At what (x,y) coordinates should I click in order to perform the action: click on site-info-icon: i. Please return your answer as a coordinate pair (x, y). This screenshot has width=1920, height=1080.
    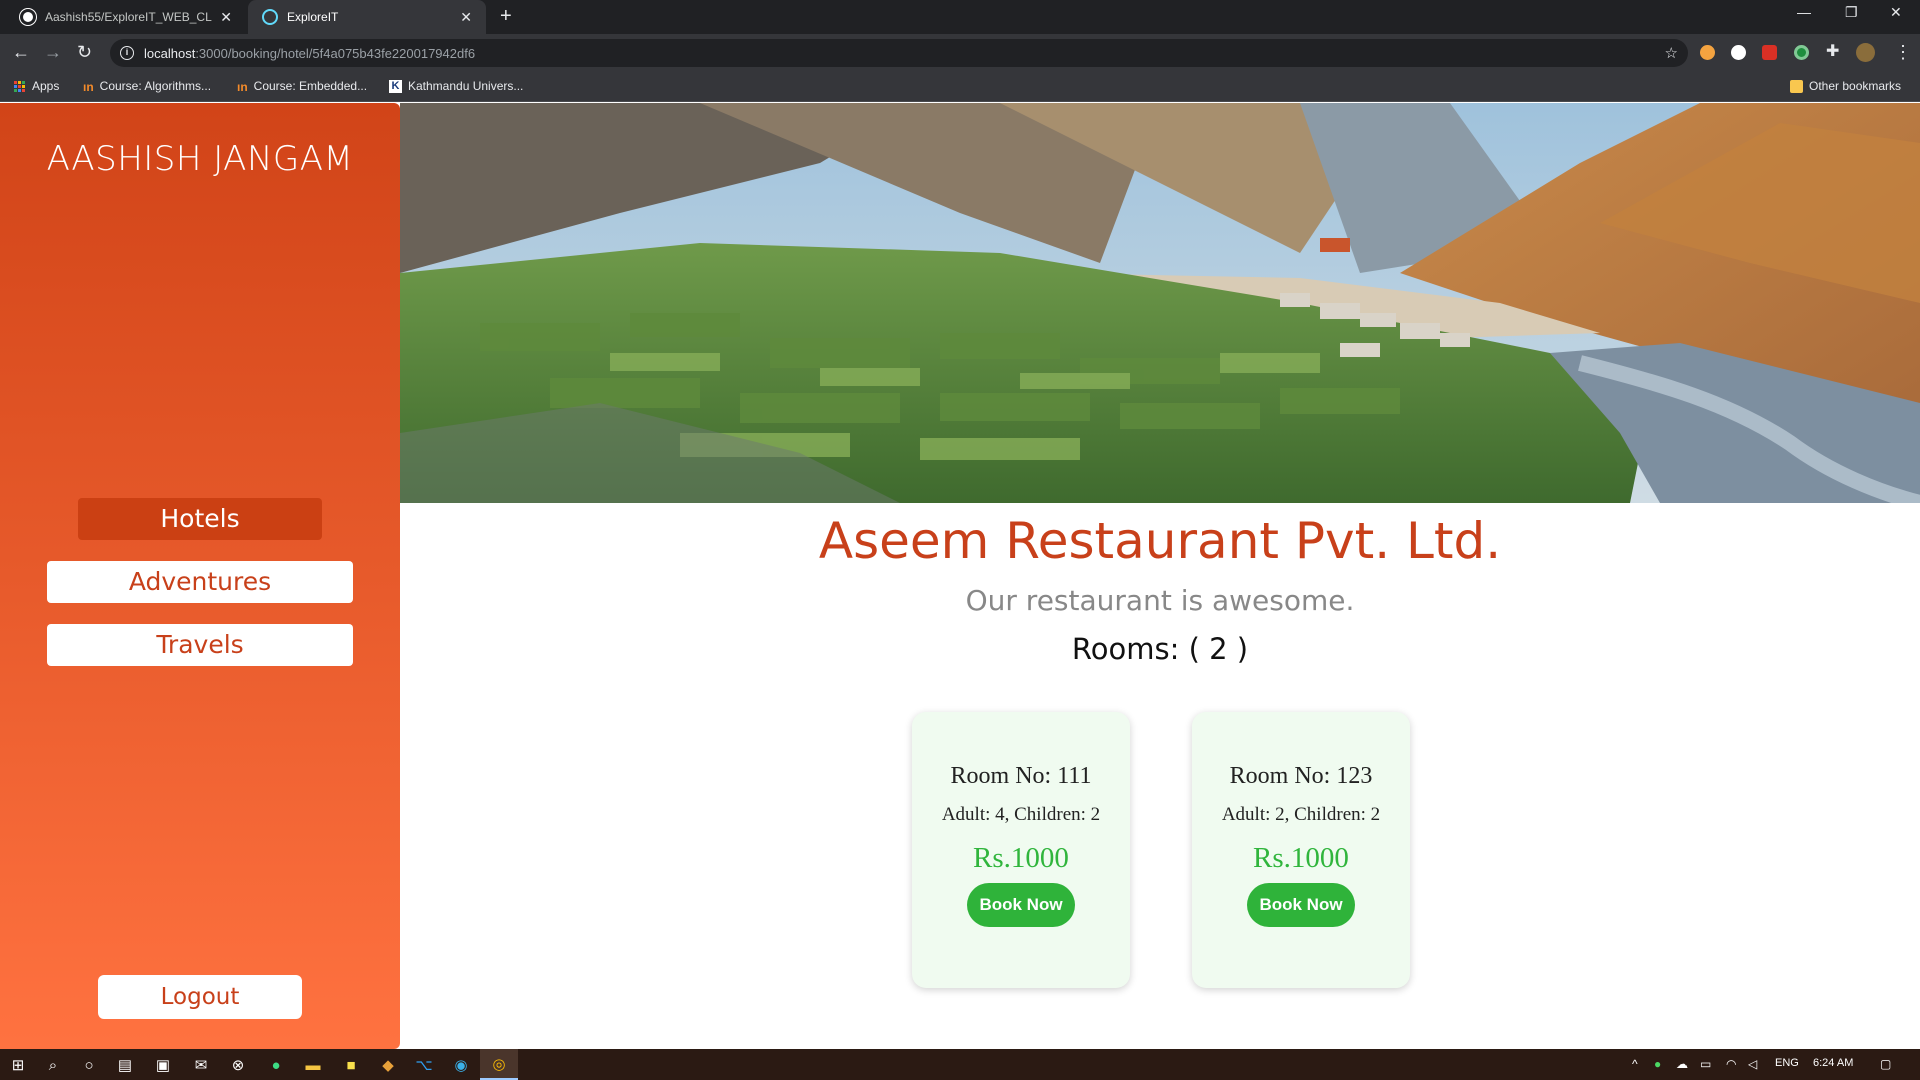
    Looking at the image, I should click on (127, 53).